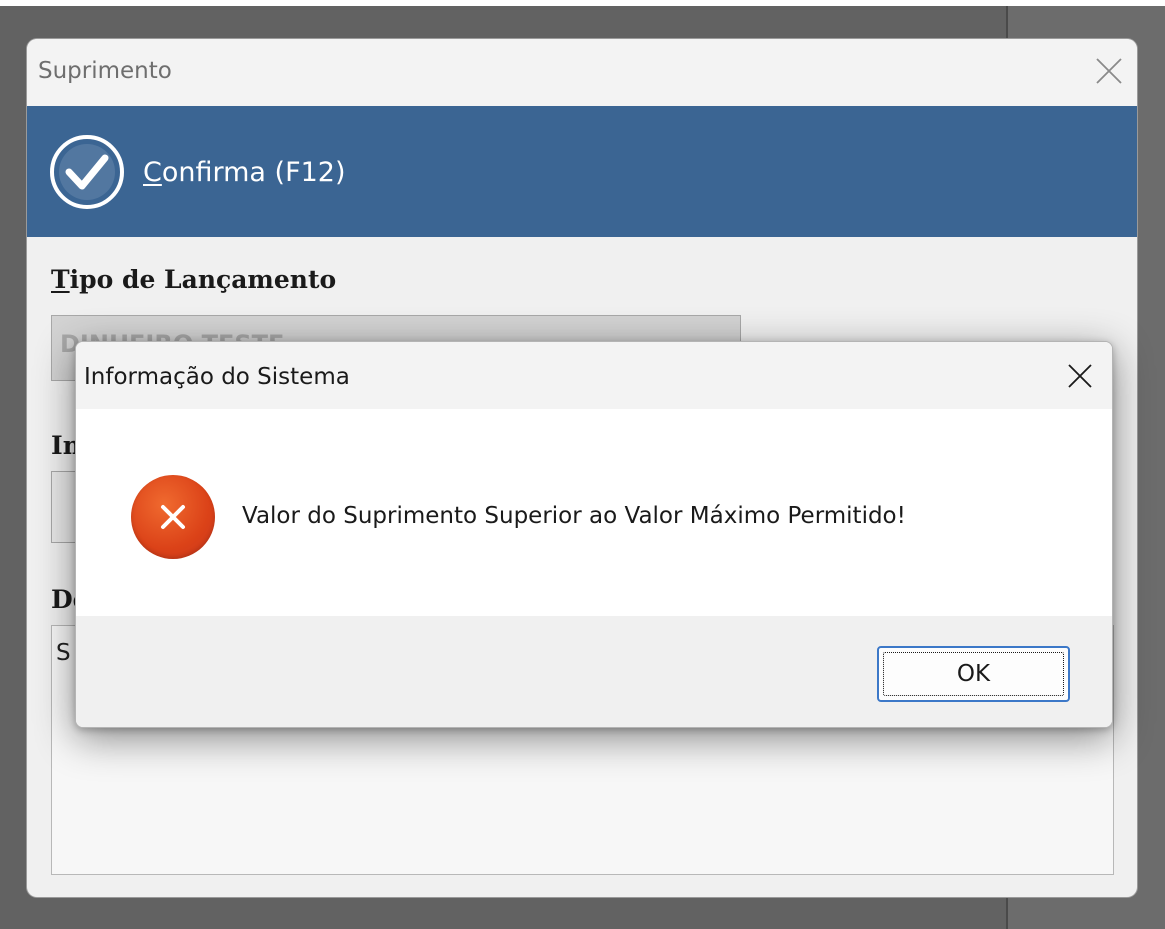  Describe the element at coordinates (594, 375) in the screenshot. I see `message-box-titlebar: Informação do Sistema` at that location.